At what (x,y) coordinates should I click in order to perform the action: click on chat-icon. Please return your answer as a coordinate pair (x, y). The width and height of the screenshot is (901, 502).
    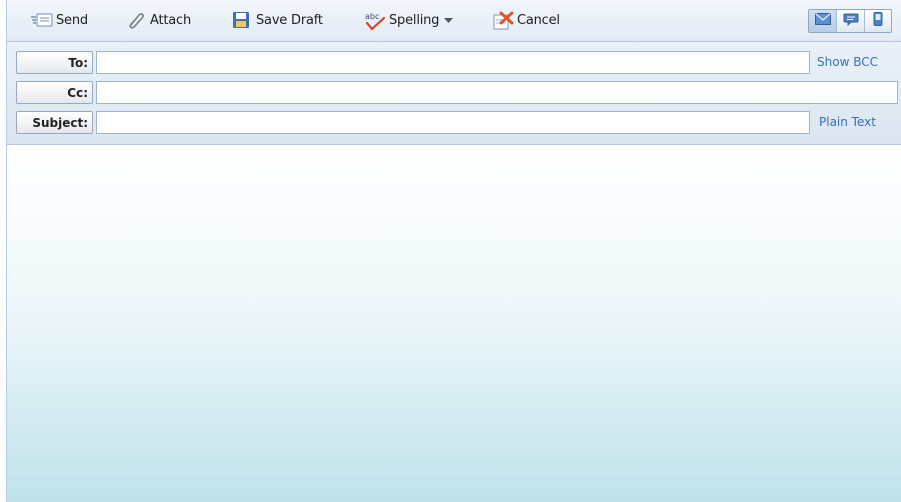
    Looking at the image, I should click on (851, 21).